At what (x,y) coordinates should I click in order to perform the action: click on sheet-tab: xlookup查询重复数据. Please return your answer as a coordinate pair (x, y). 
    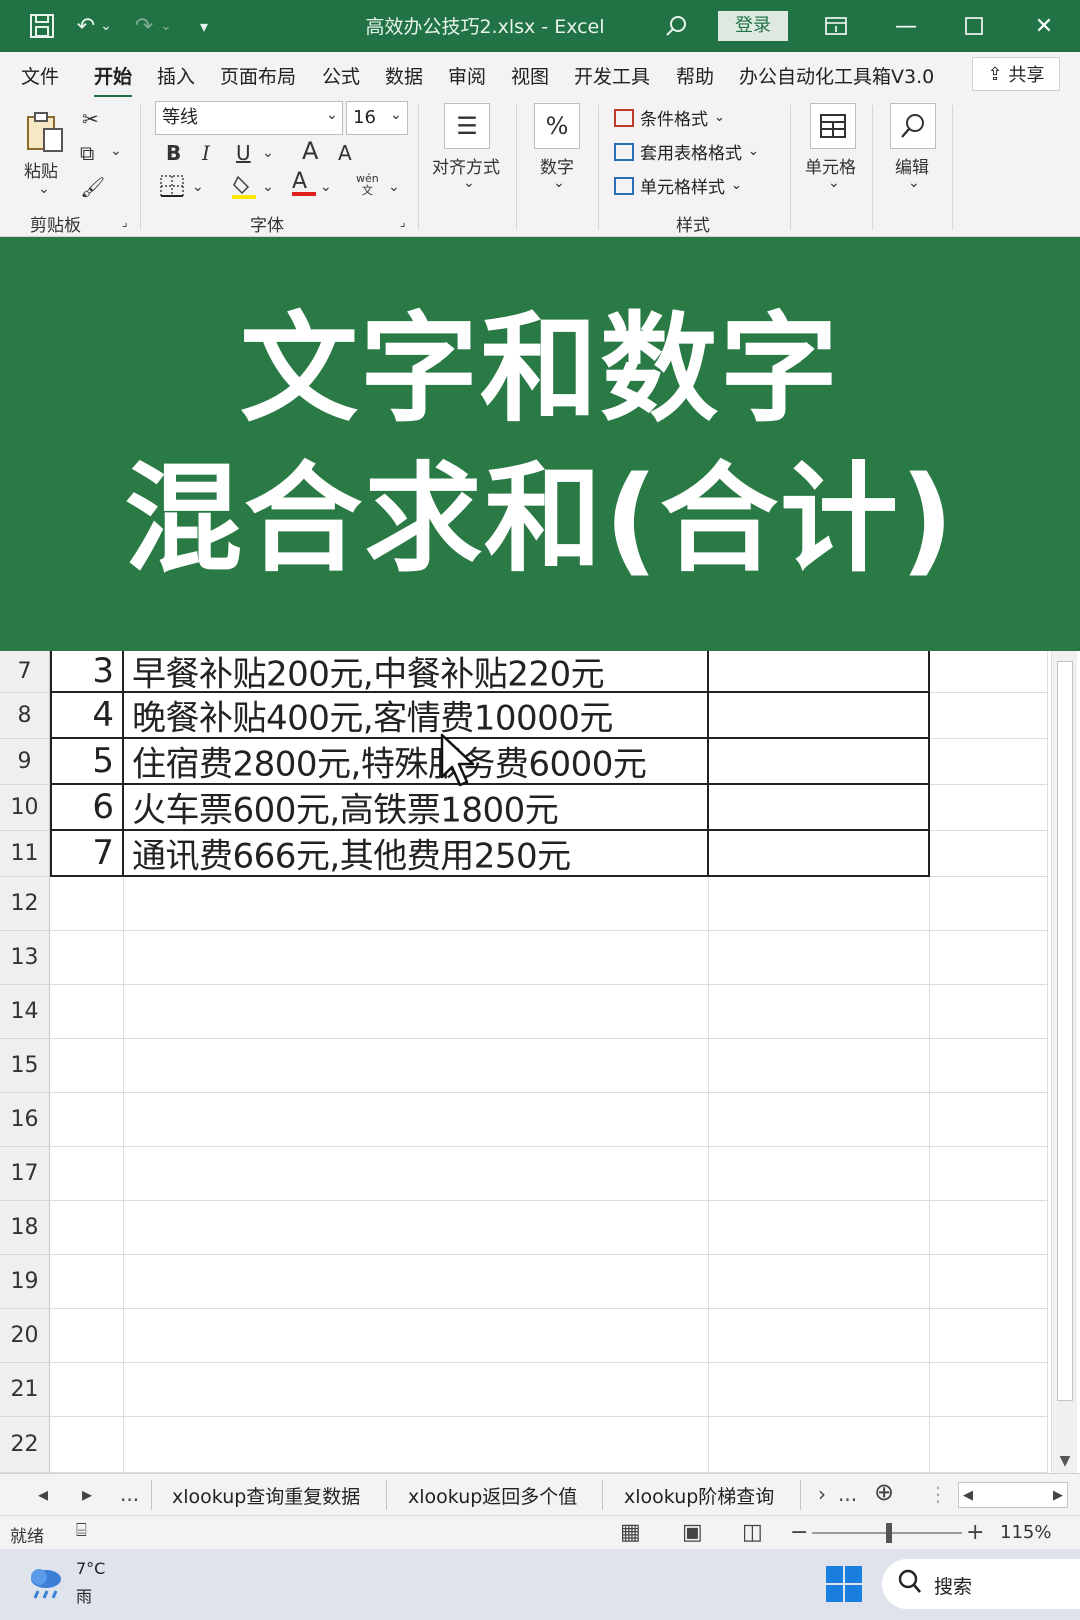
    Looking at the image, I should click on (266, 1495).